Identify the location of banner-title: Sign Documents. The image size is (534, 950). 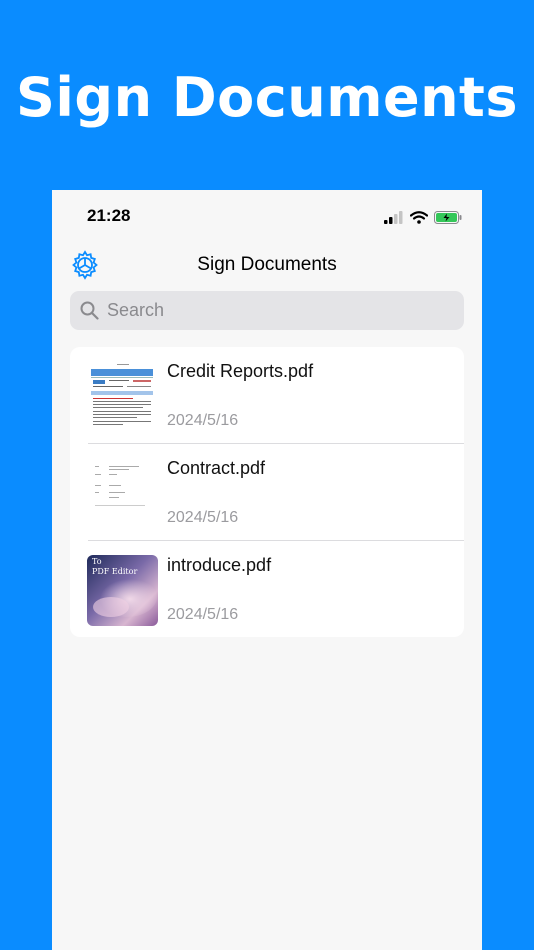
(267, 97).